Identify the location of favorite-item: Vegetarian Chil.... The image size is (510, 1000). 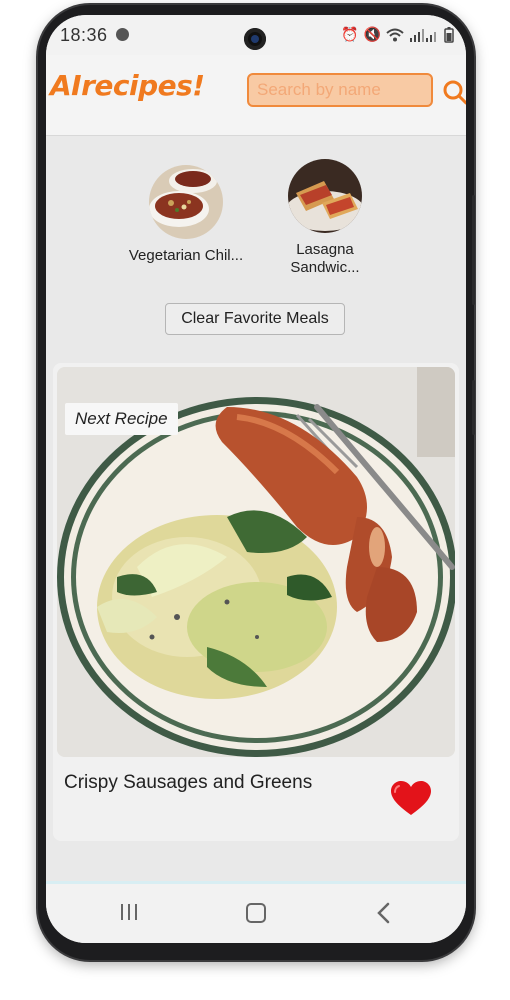
(186, 215).